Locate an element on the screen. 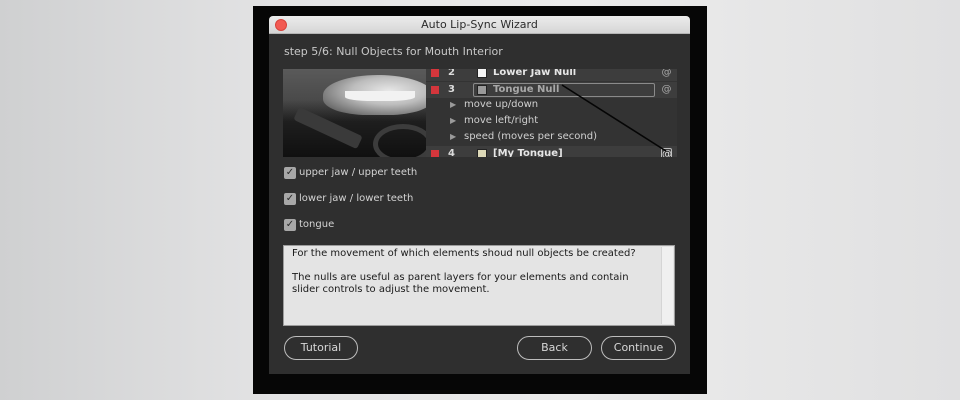 Image resolution: width=960 pixels, height=400 pixels. option-label: tongue is located at coordinates (317, 224).